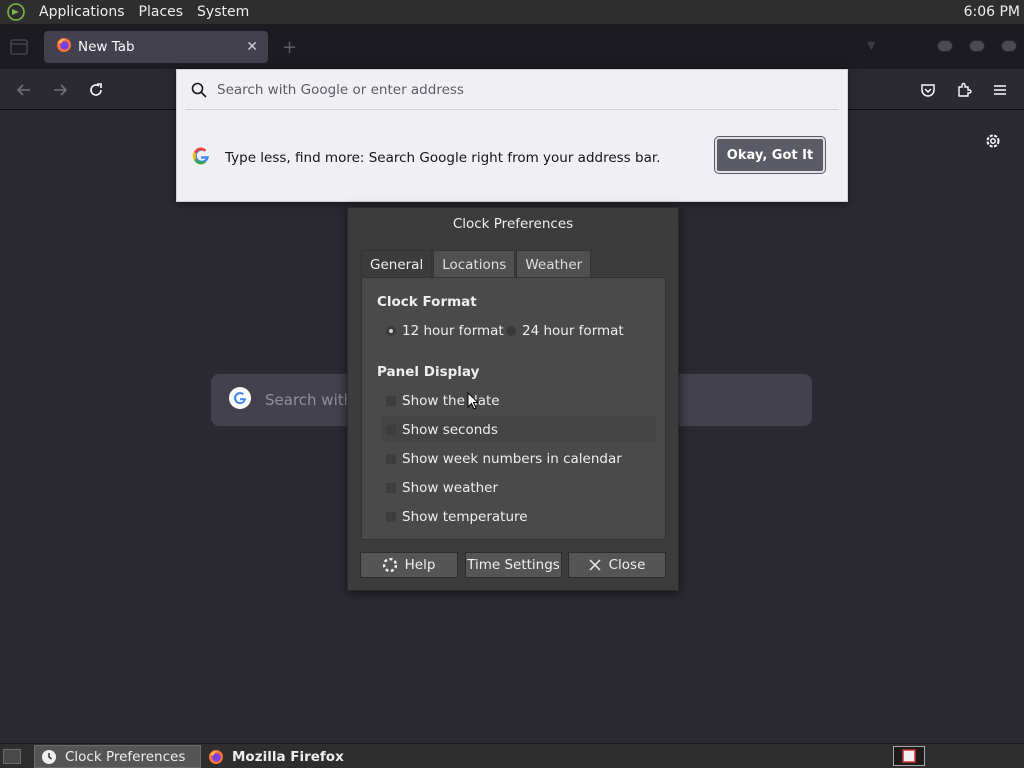 This screenshot has width=1024, height=768. Describe the element at coordinates (125, 756) in the screenshot. I see `task-clock-preferences-label: Clock Preferences` at that location.